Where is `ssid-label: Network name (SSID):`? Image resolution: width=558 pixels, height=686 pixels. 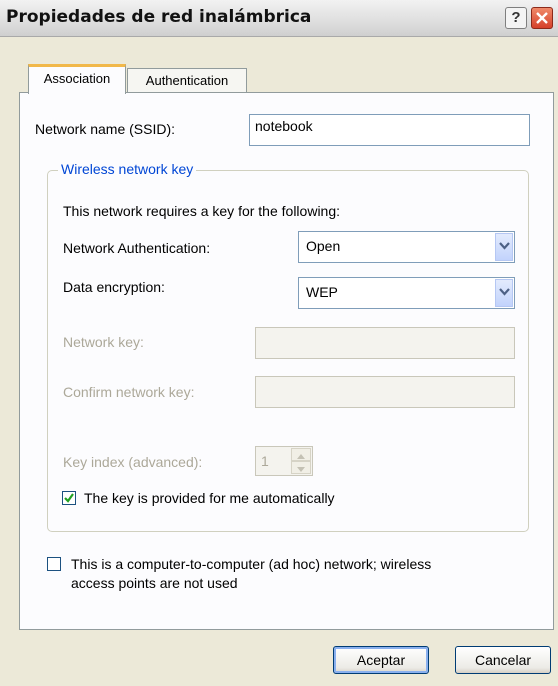 ssid-label: Network name (SSID): is located at coordinates (105, 129).